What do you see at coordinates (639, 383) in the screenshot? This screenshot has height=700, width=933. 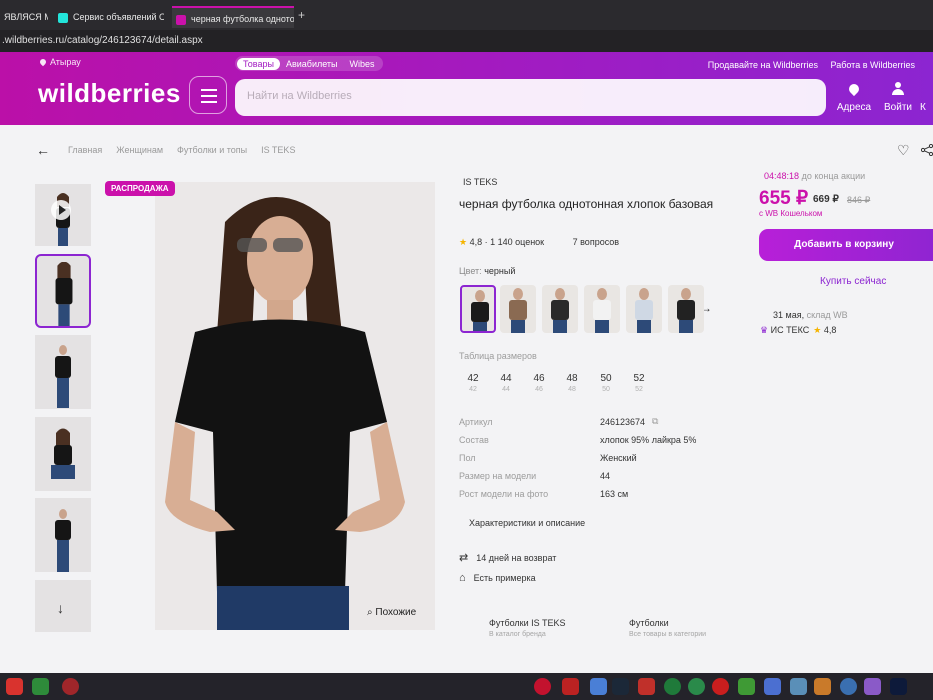 I see `size-option: 52 52` at bounding box center [639, 383].